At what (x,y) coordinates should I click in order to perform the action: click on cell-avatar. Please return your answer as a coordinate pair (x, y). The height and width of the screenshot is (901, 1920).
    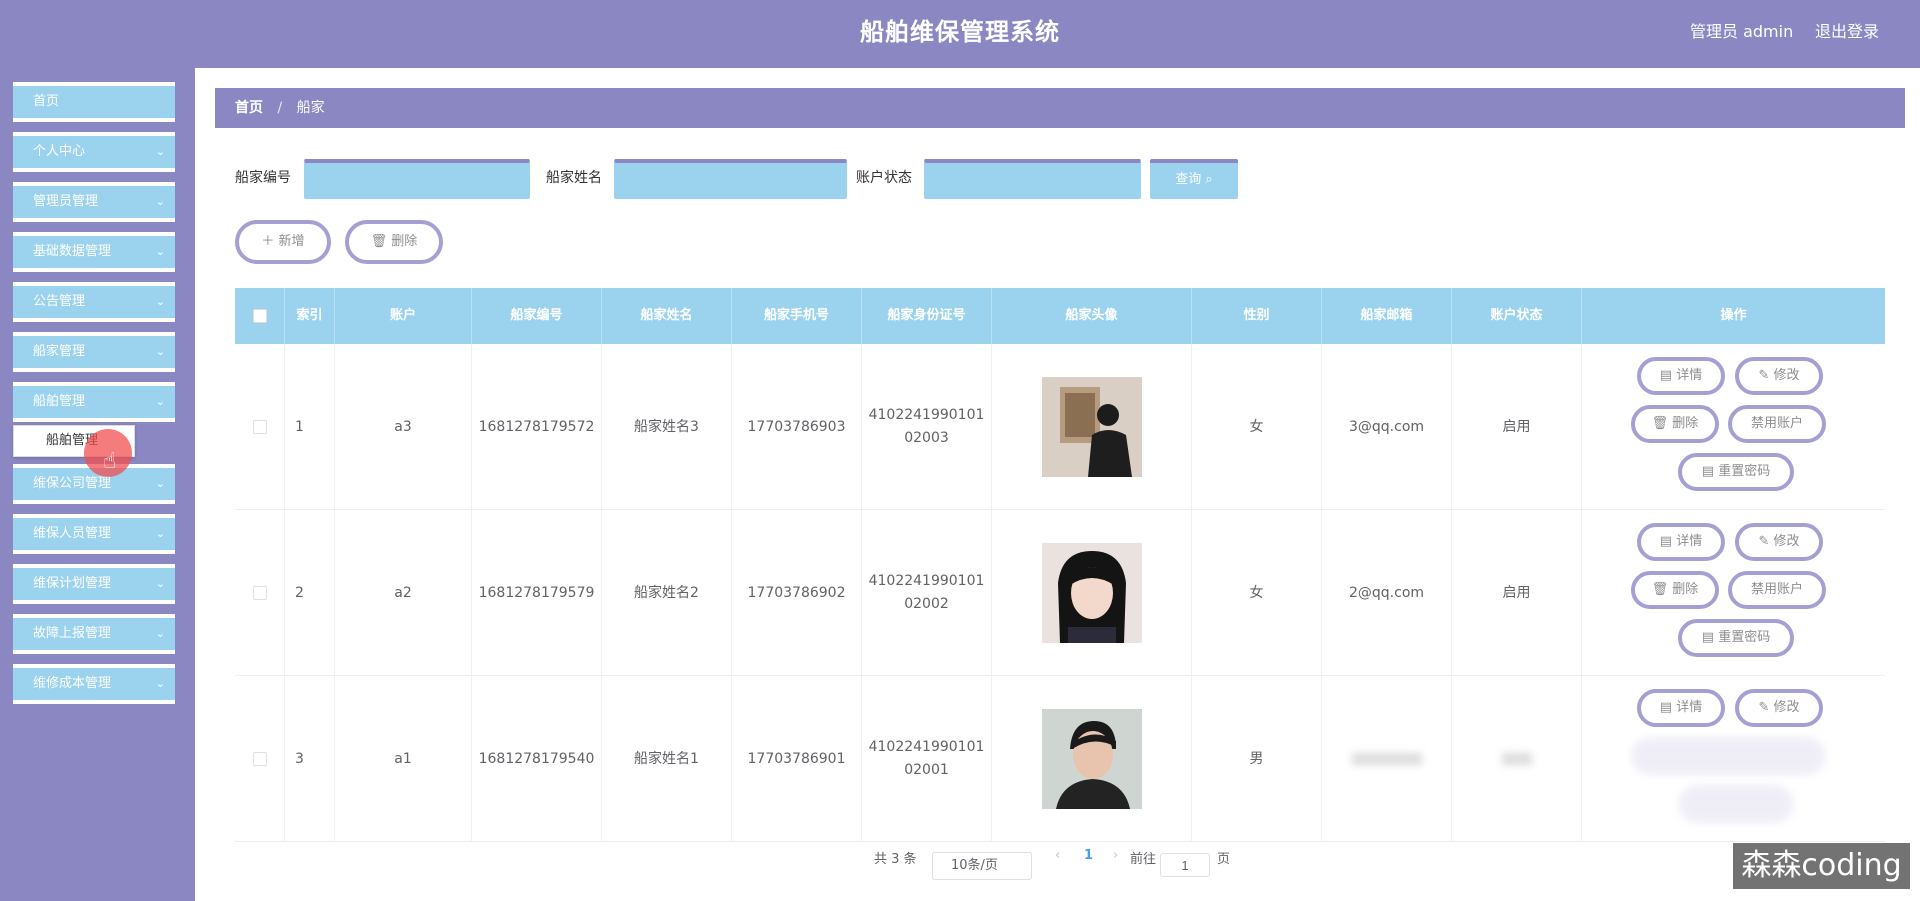
    Looking at the image, I should click on (1092, 593).